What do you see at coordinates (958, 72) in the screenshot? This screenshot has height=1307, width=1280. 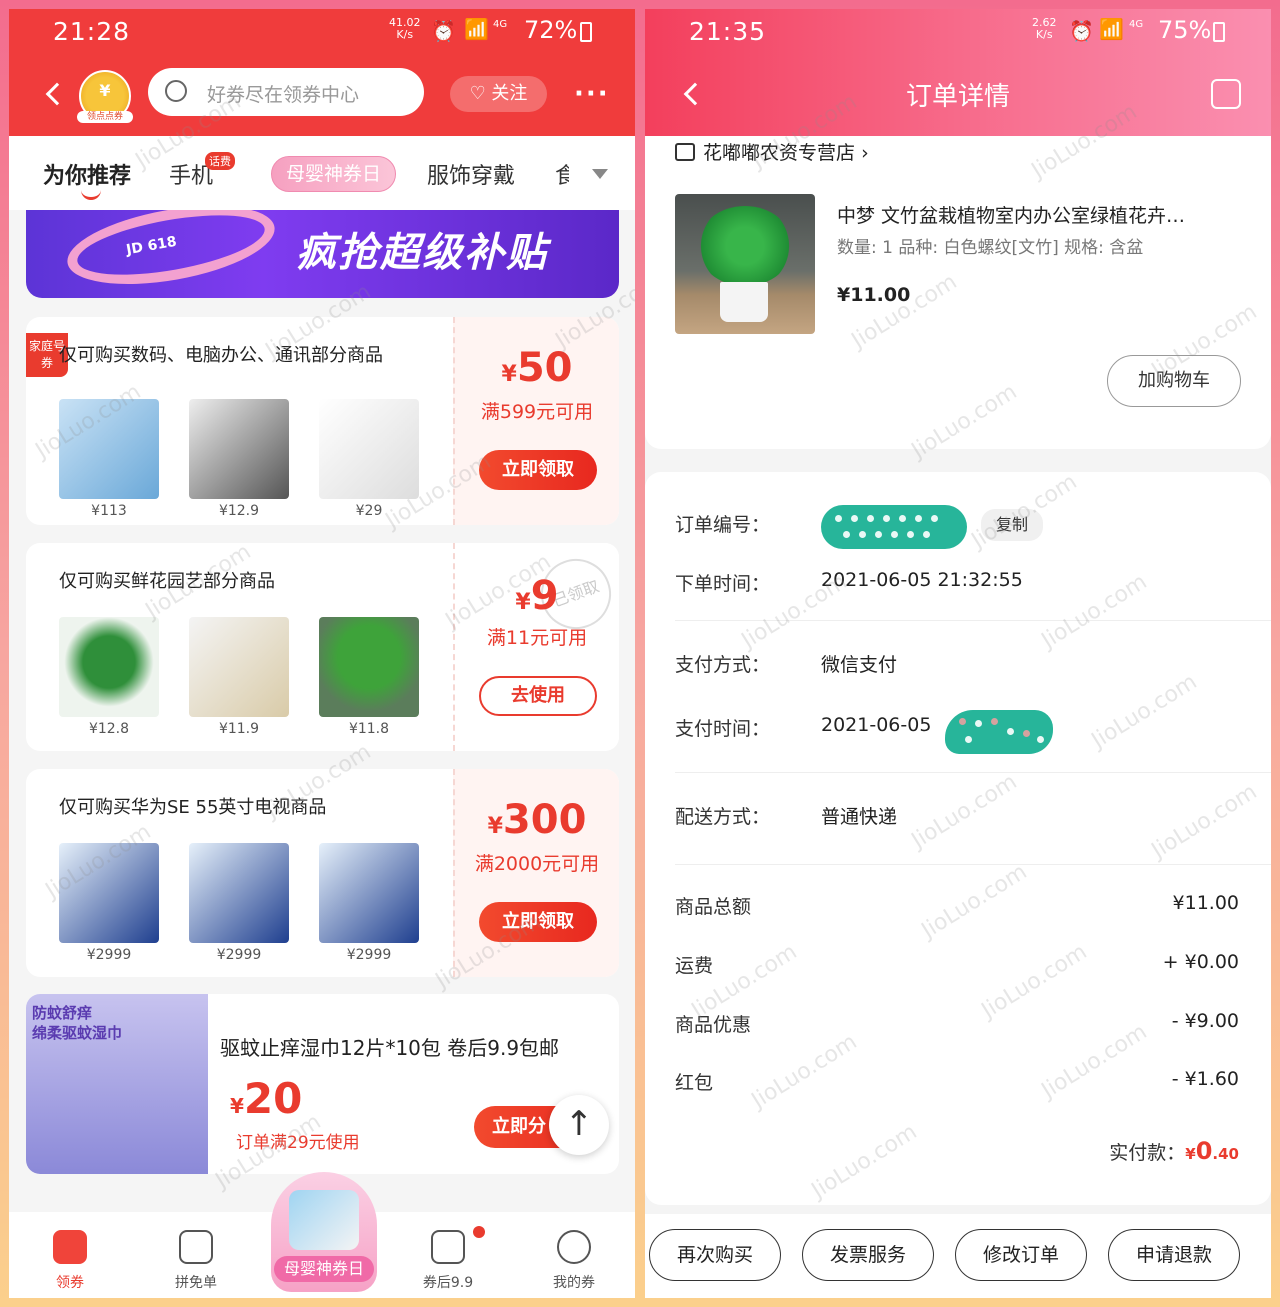 I see `top-bar: 21:35 2.62 K/s ⏰ 📶 4G 75% 订单详情` at bounding box center [958, 72].